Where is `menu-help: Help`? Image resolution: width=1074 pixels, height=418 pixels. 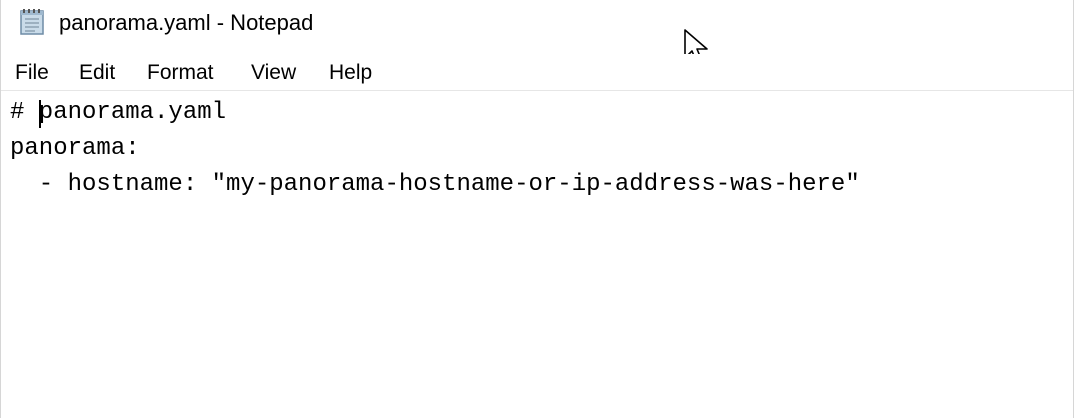
menu-help: Help is located at coordinates (350, 73).